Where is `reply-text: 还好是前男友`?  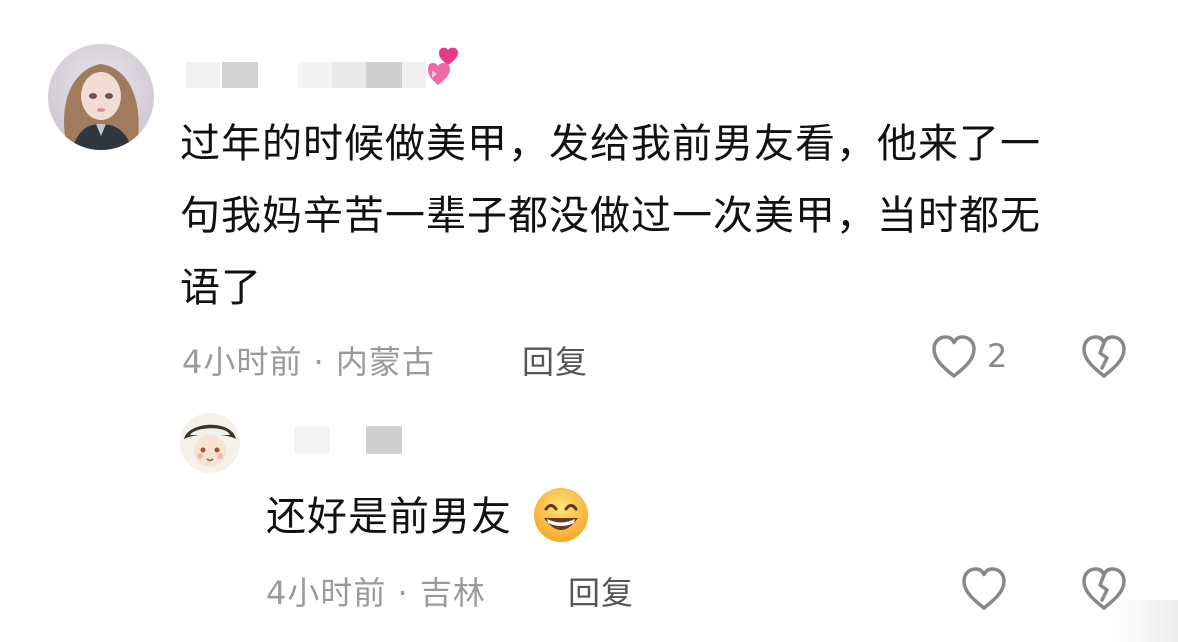 reply-text: 还好是前男友 is located at coordinates (389, 517).